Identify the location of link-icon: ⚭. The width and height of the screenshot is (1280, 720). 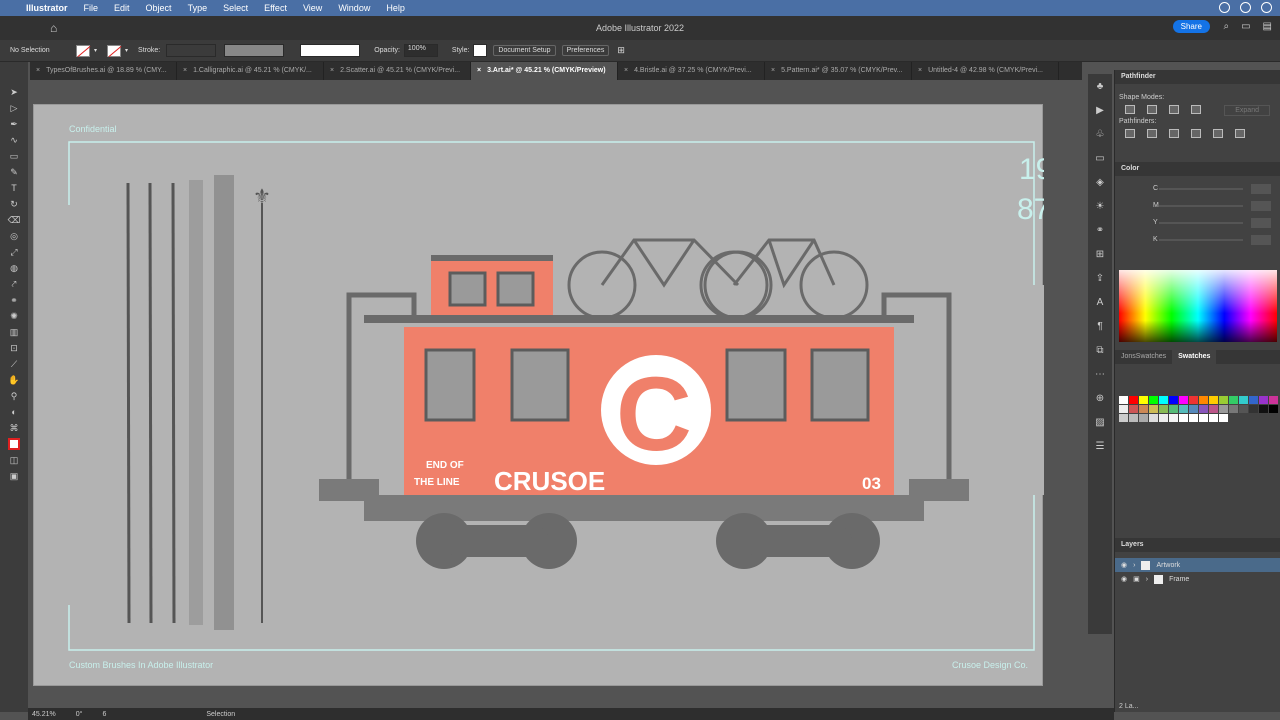
(1100, 230).